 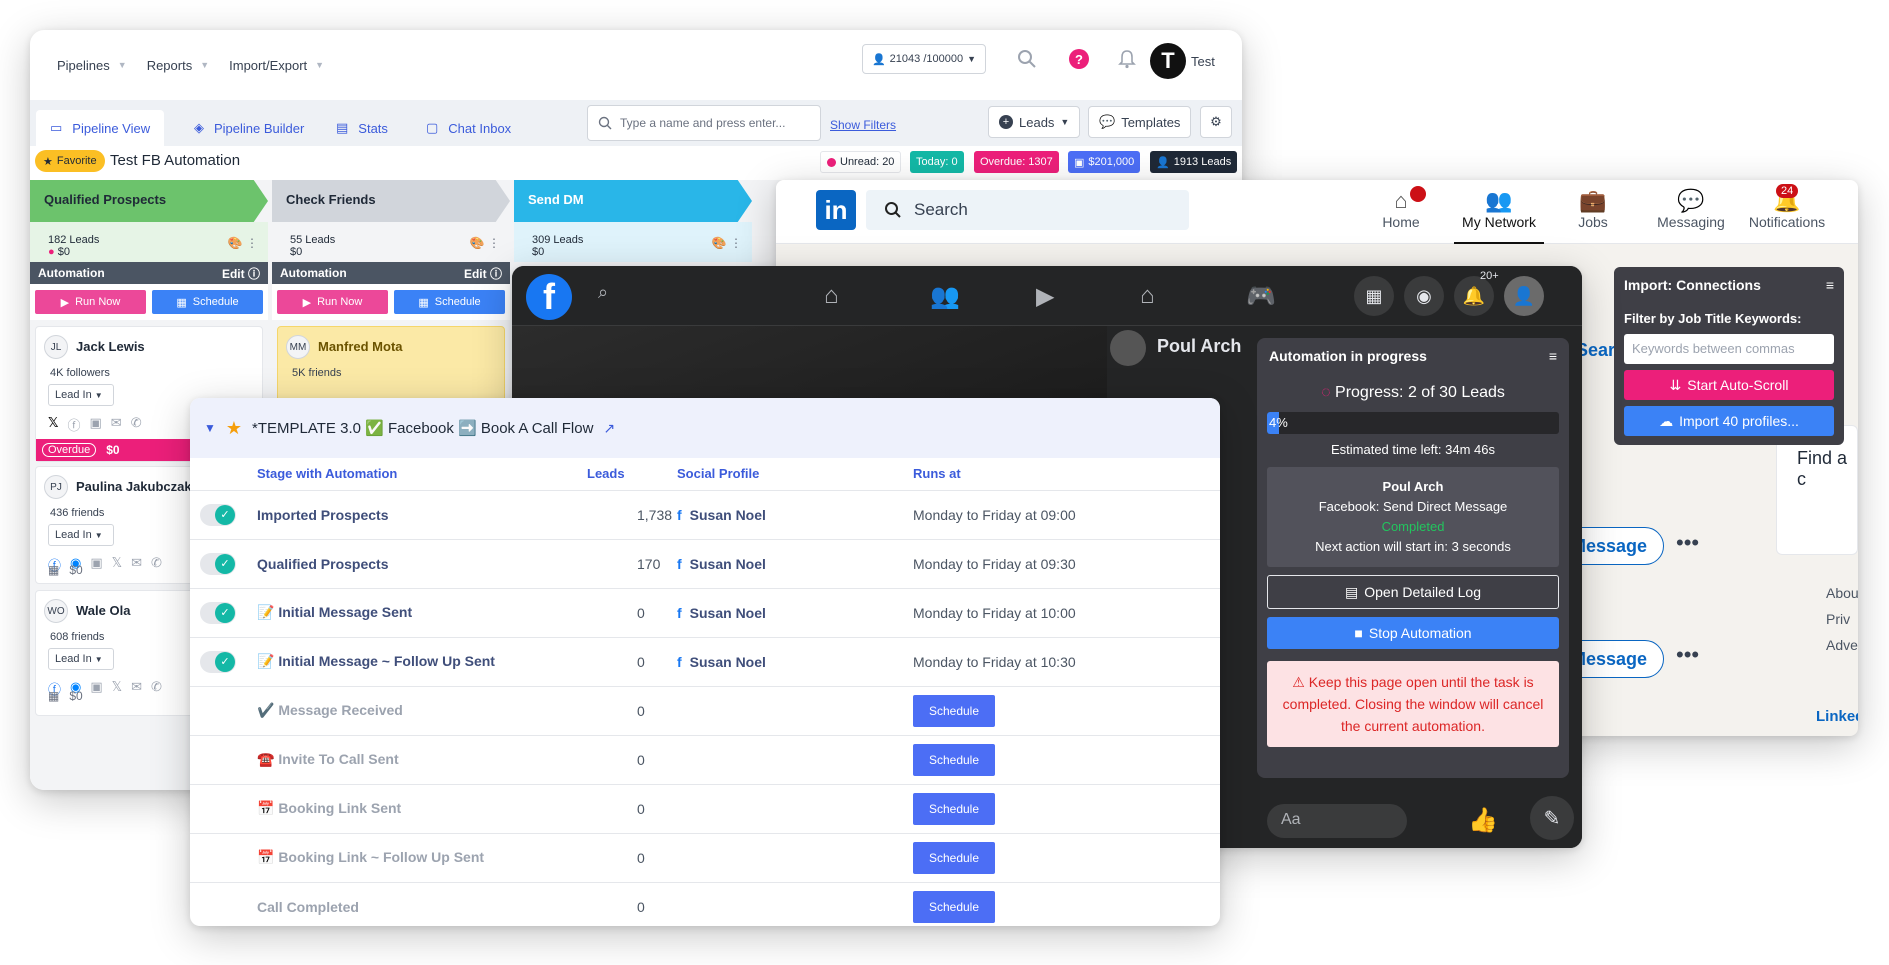 What do you see at coordinates (1216, 122) in the screenshot?
I see `settings-button: ⚙` at bounding box center [1216, 122].